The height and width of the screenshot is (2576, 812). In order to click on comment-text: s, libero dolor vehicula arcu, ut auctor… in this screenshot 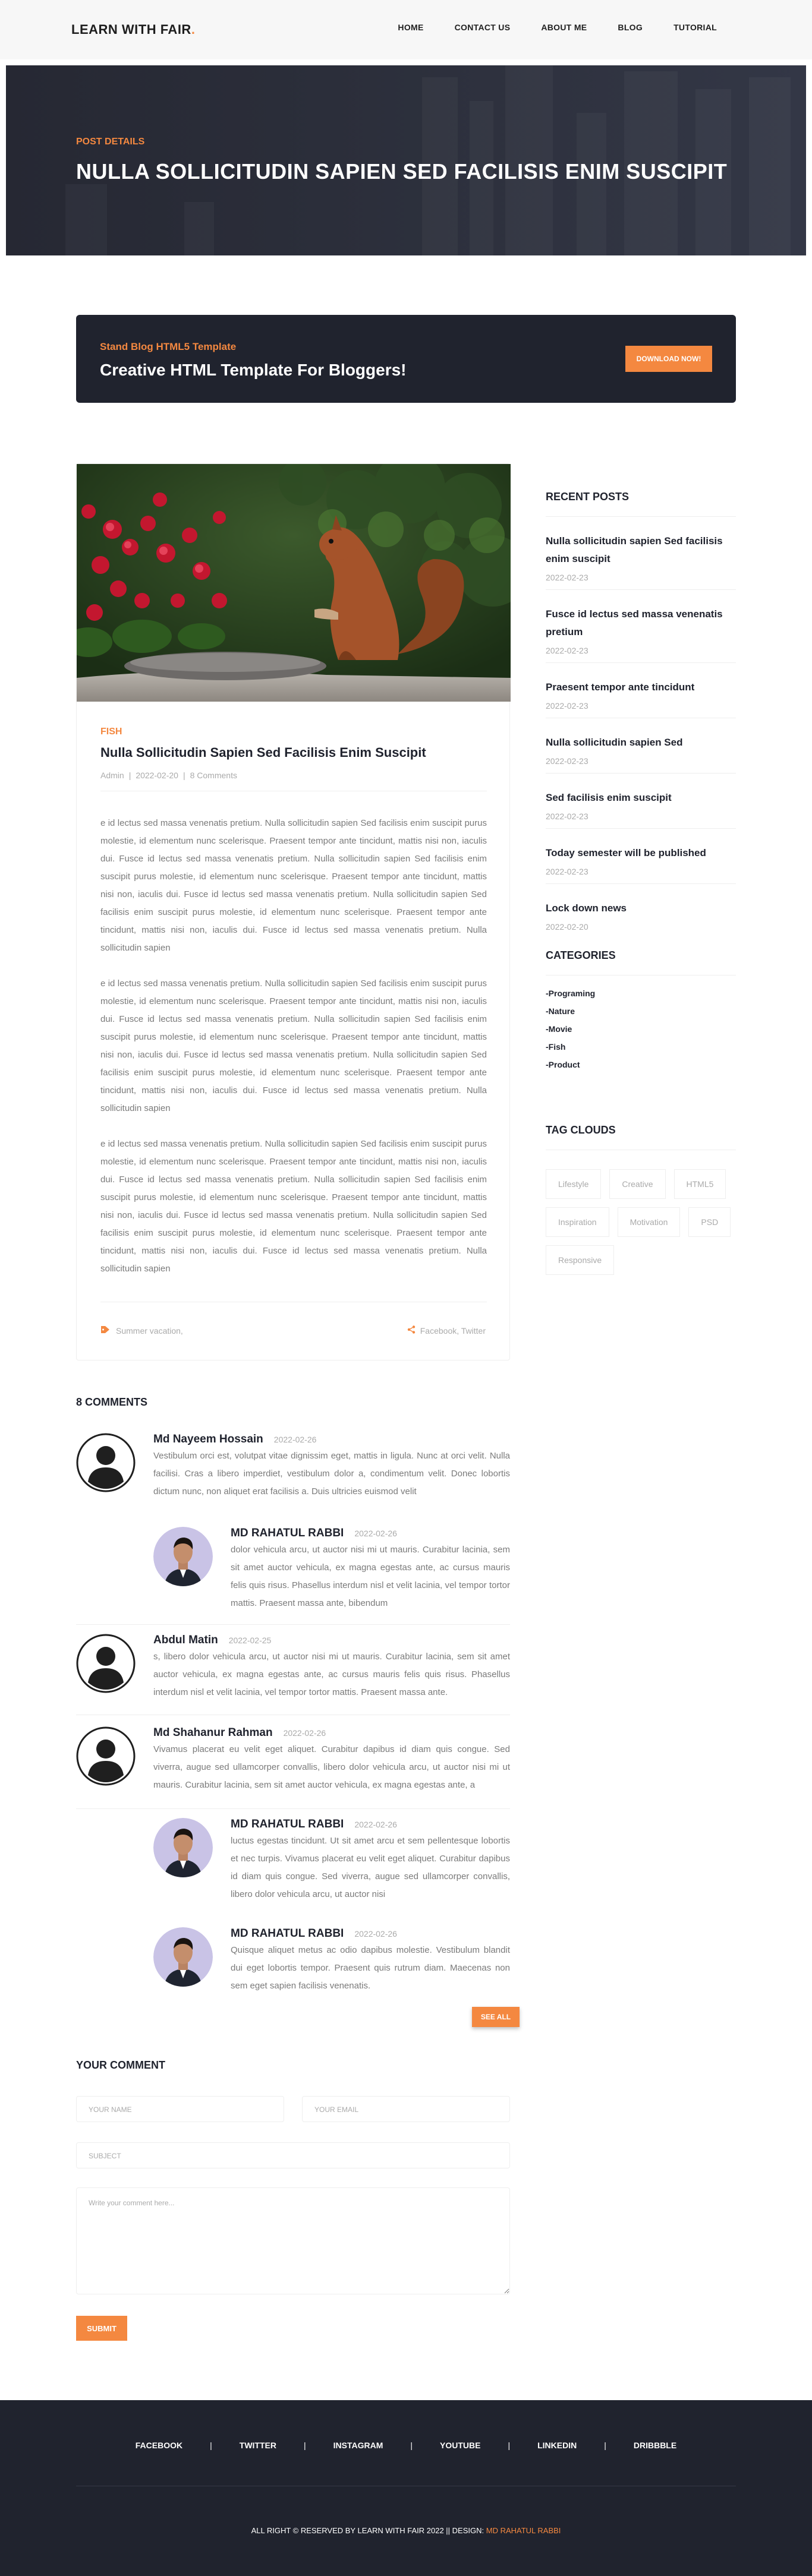, I will do `click(331, 1674)`.